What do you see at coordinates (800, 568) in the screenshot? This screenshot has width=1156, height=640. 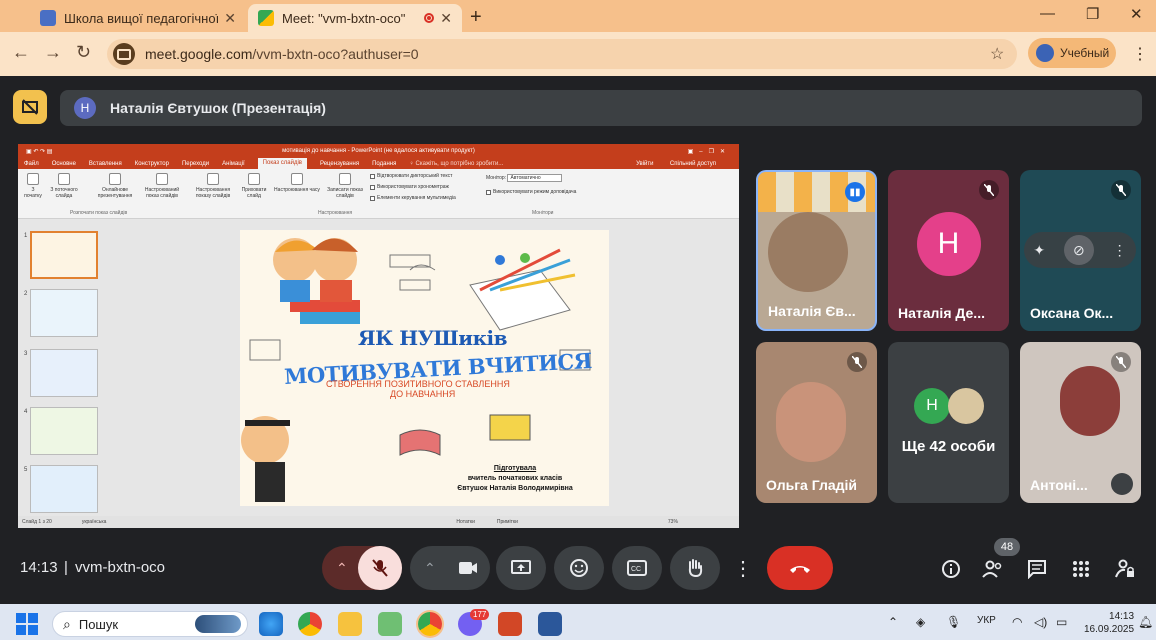 I see `leave-call-button` at bounding box center [800, 568].